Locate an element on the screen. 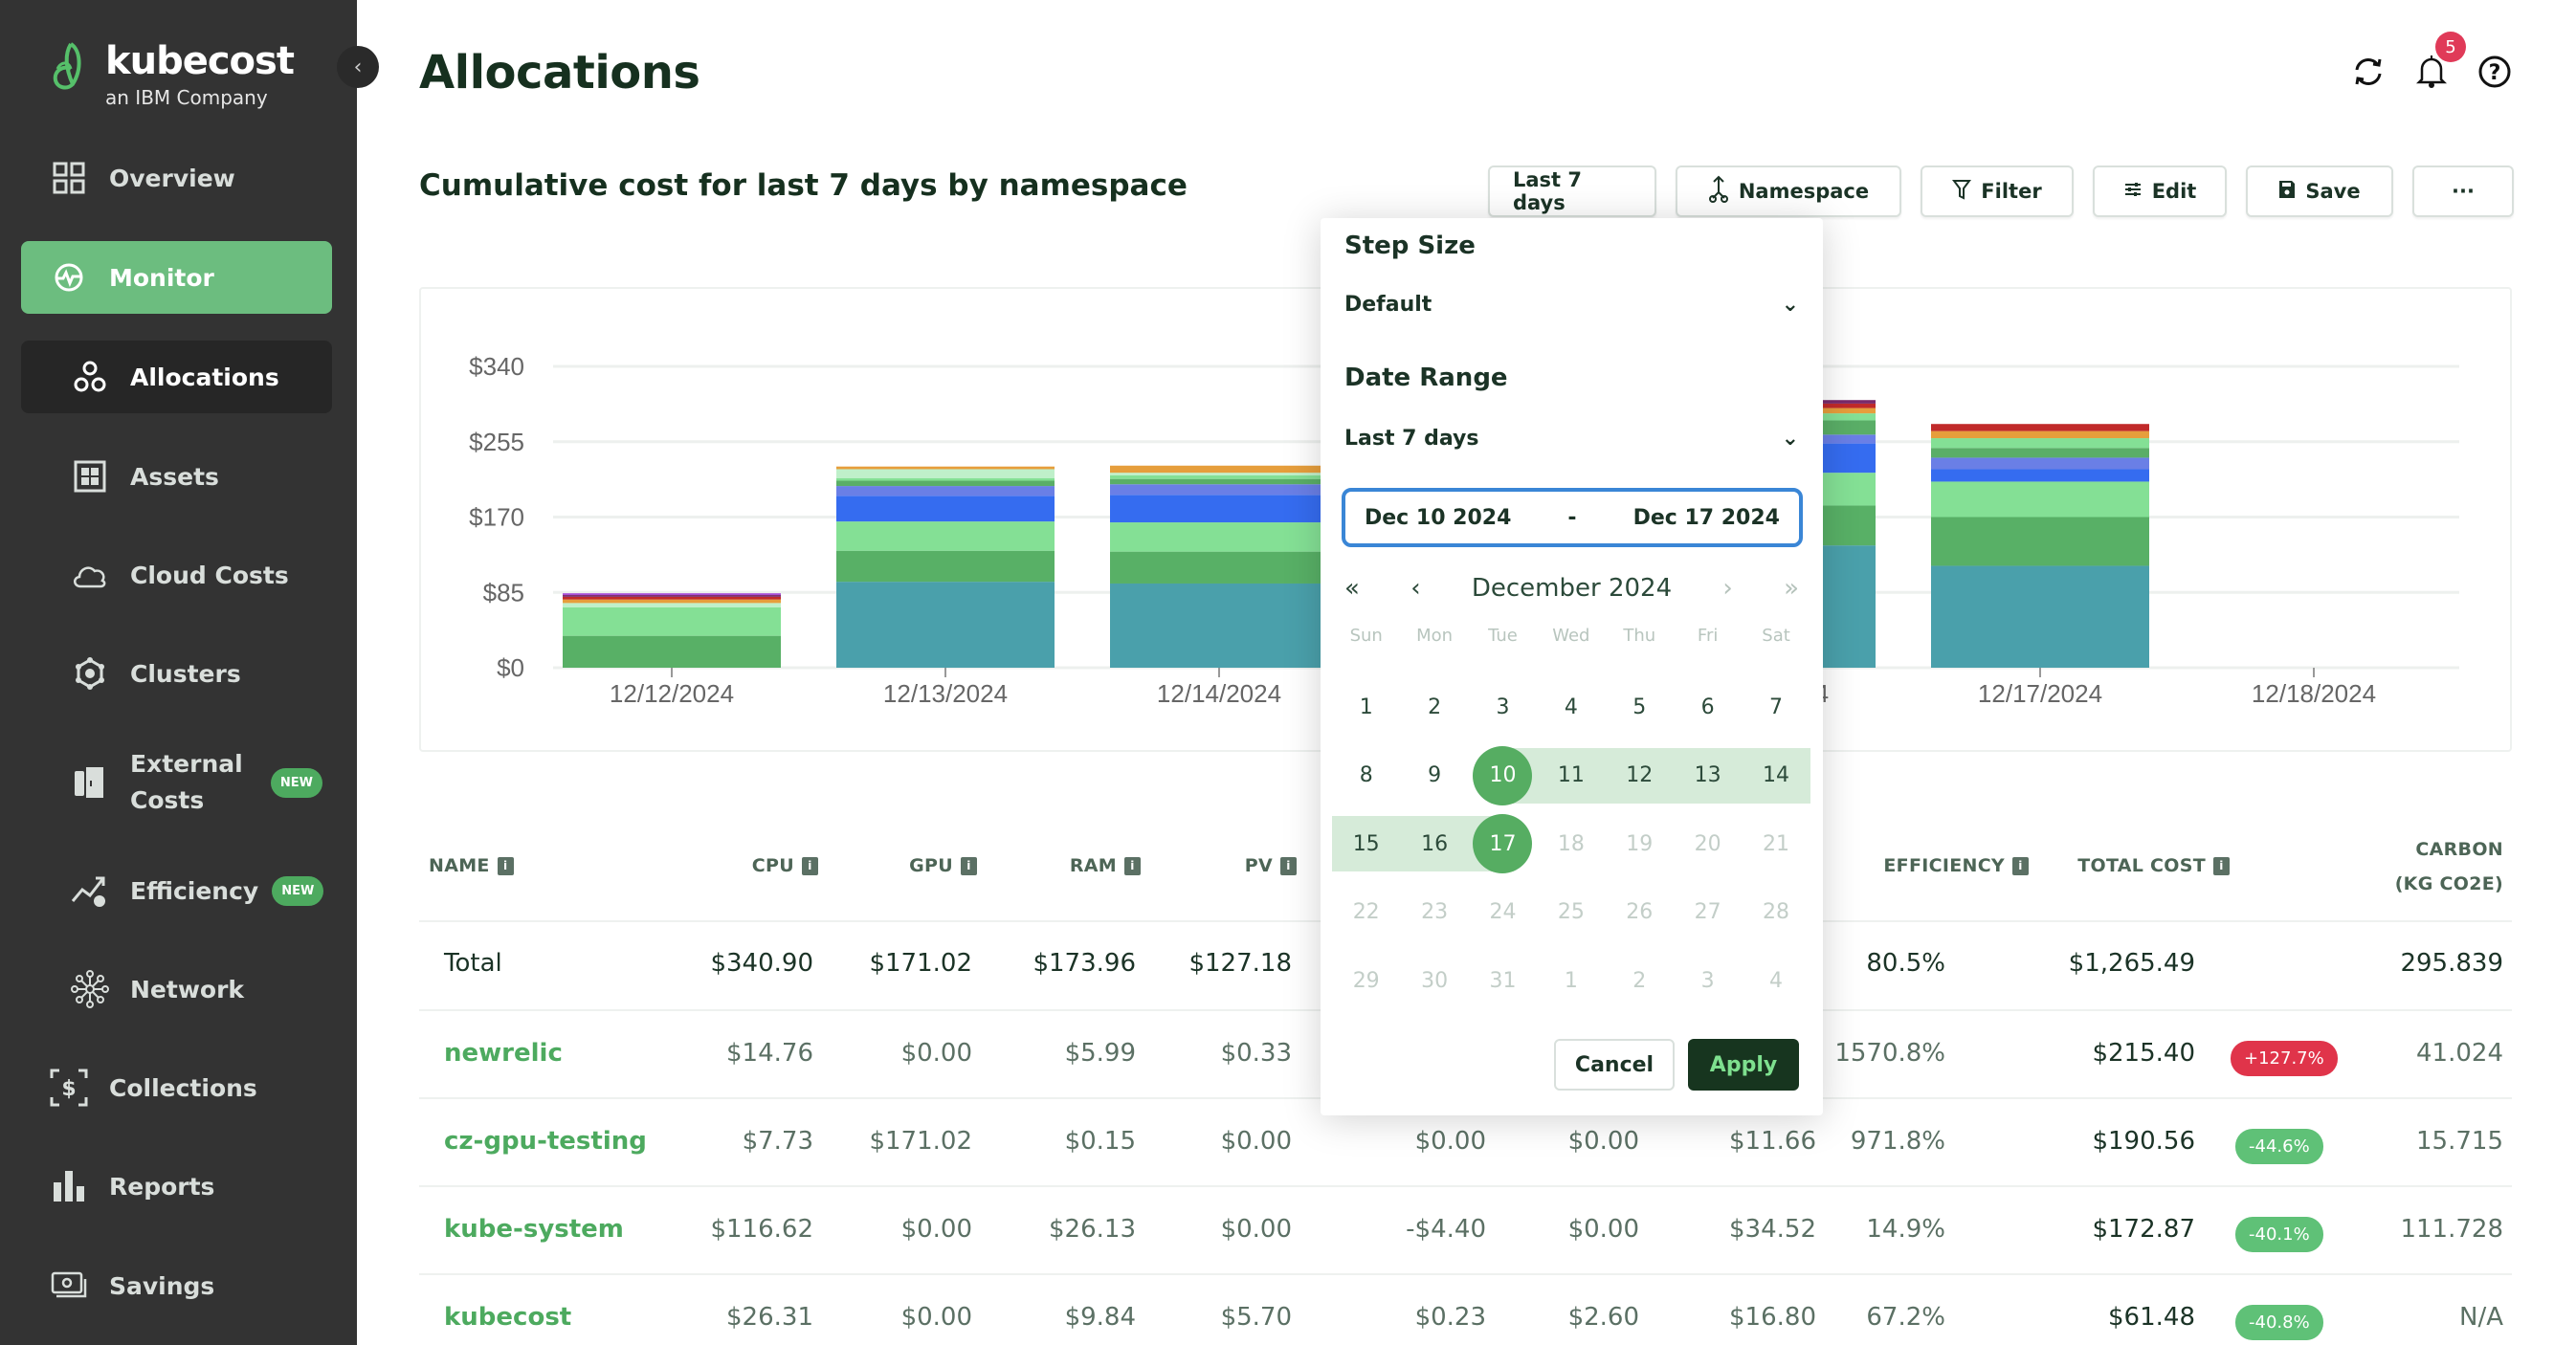 Image resolution: width=2576 pixels, height=1345 pixels. refresh-icon is located at coordinates (2368, 72).